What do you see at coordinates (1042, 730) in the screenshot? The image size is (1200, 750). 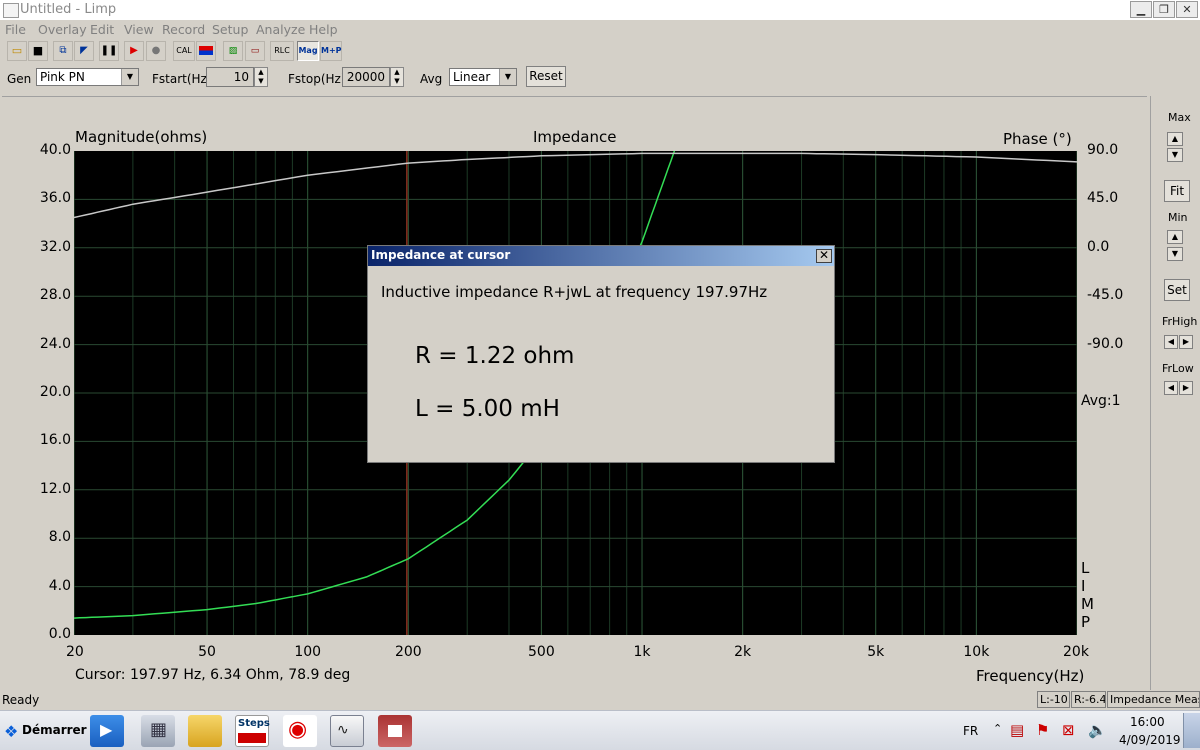 I see `tray-flag-icon: ⚑` at bounding box center [1042, 730].